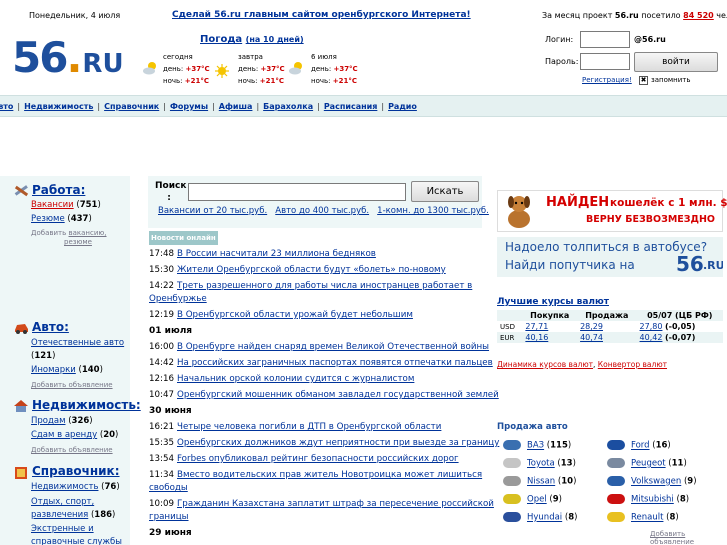 Image resolution: width=727 pixels, height=545 pixels. Describe the element at coordinates (591, 337) in the screenshot. I see `rates-sell: 40,74` at that location.